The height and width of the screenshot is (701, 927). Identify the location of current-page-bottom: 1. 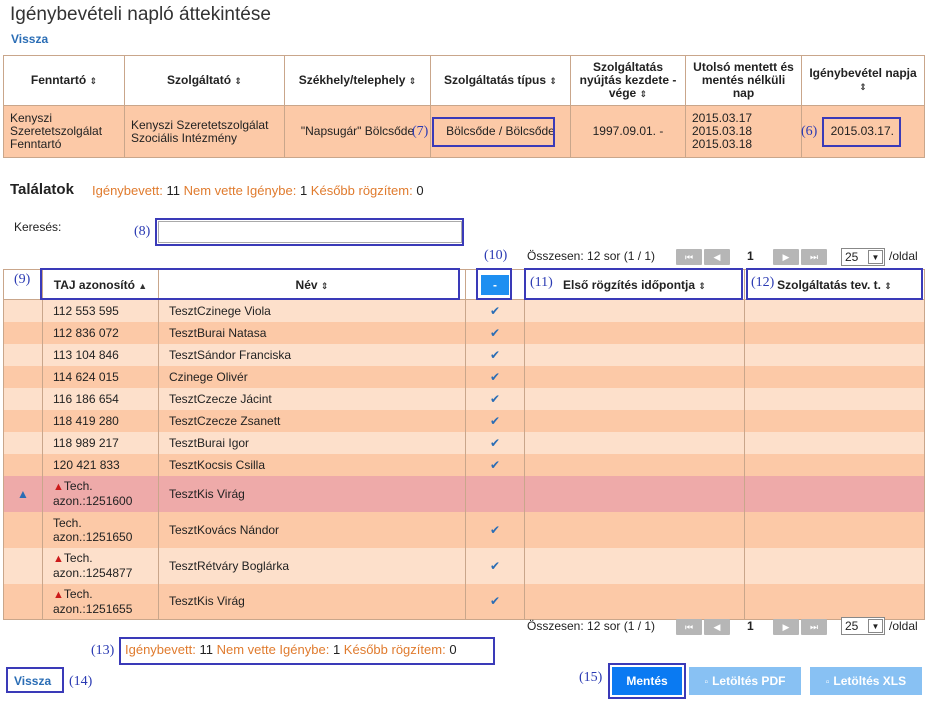
(750, 626).